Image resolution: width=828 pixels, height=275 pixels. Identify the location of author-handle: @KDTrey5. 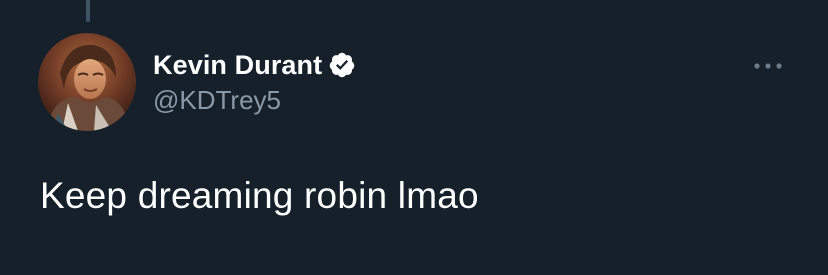
(254, 100).